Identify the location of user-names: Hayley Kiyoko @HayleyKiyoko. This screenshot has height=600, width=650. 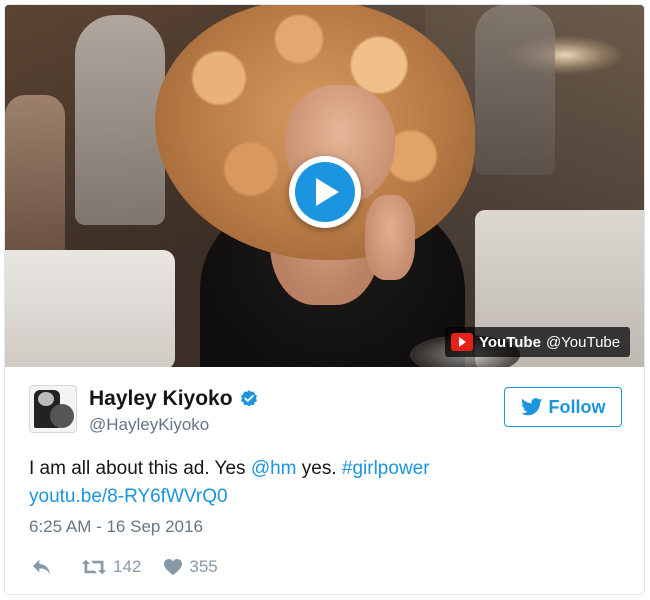
(174, 411).